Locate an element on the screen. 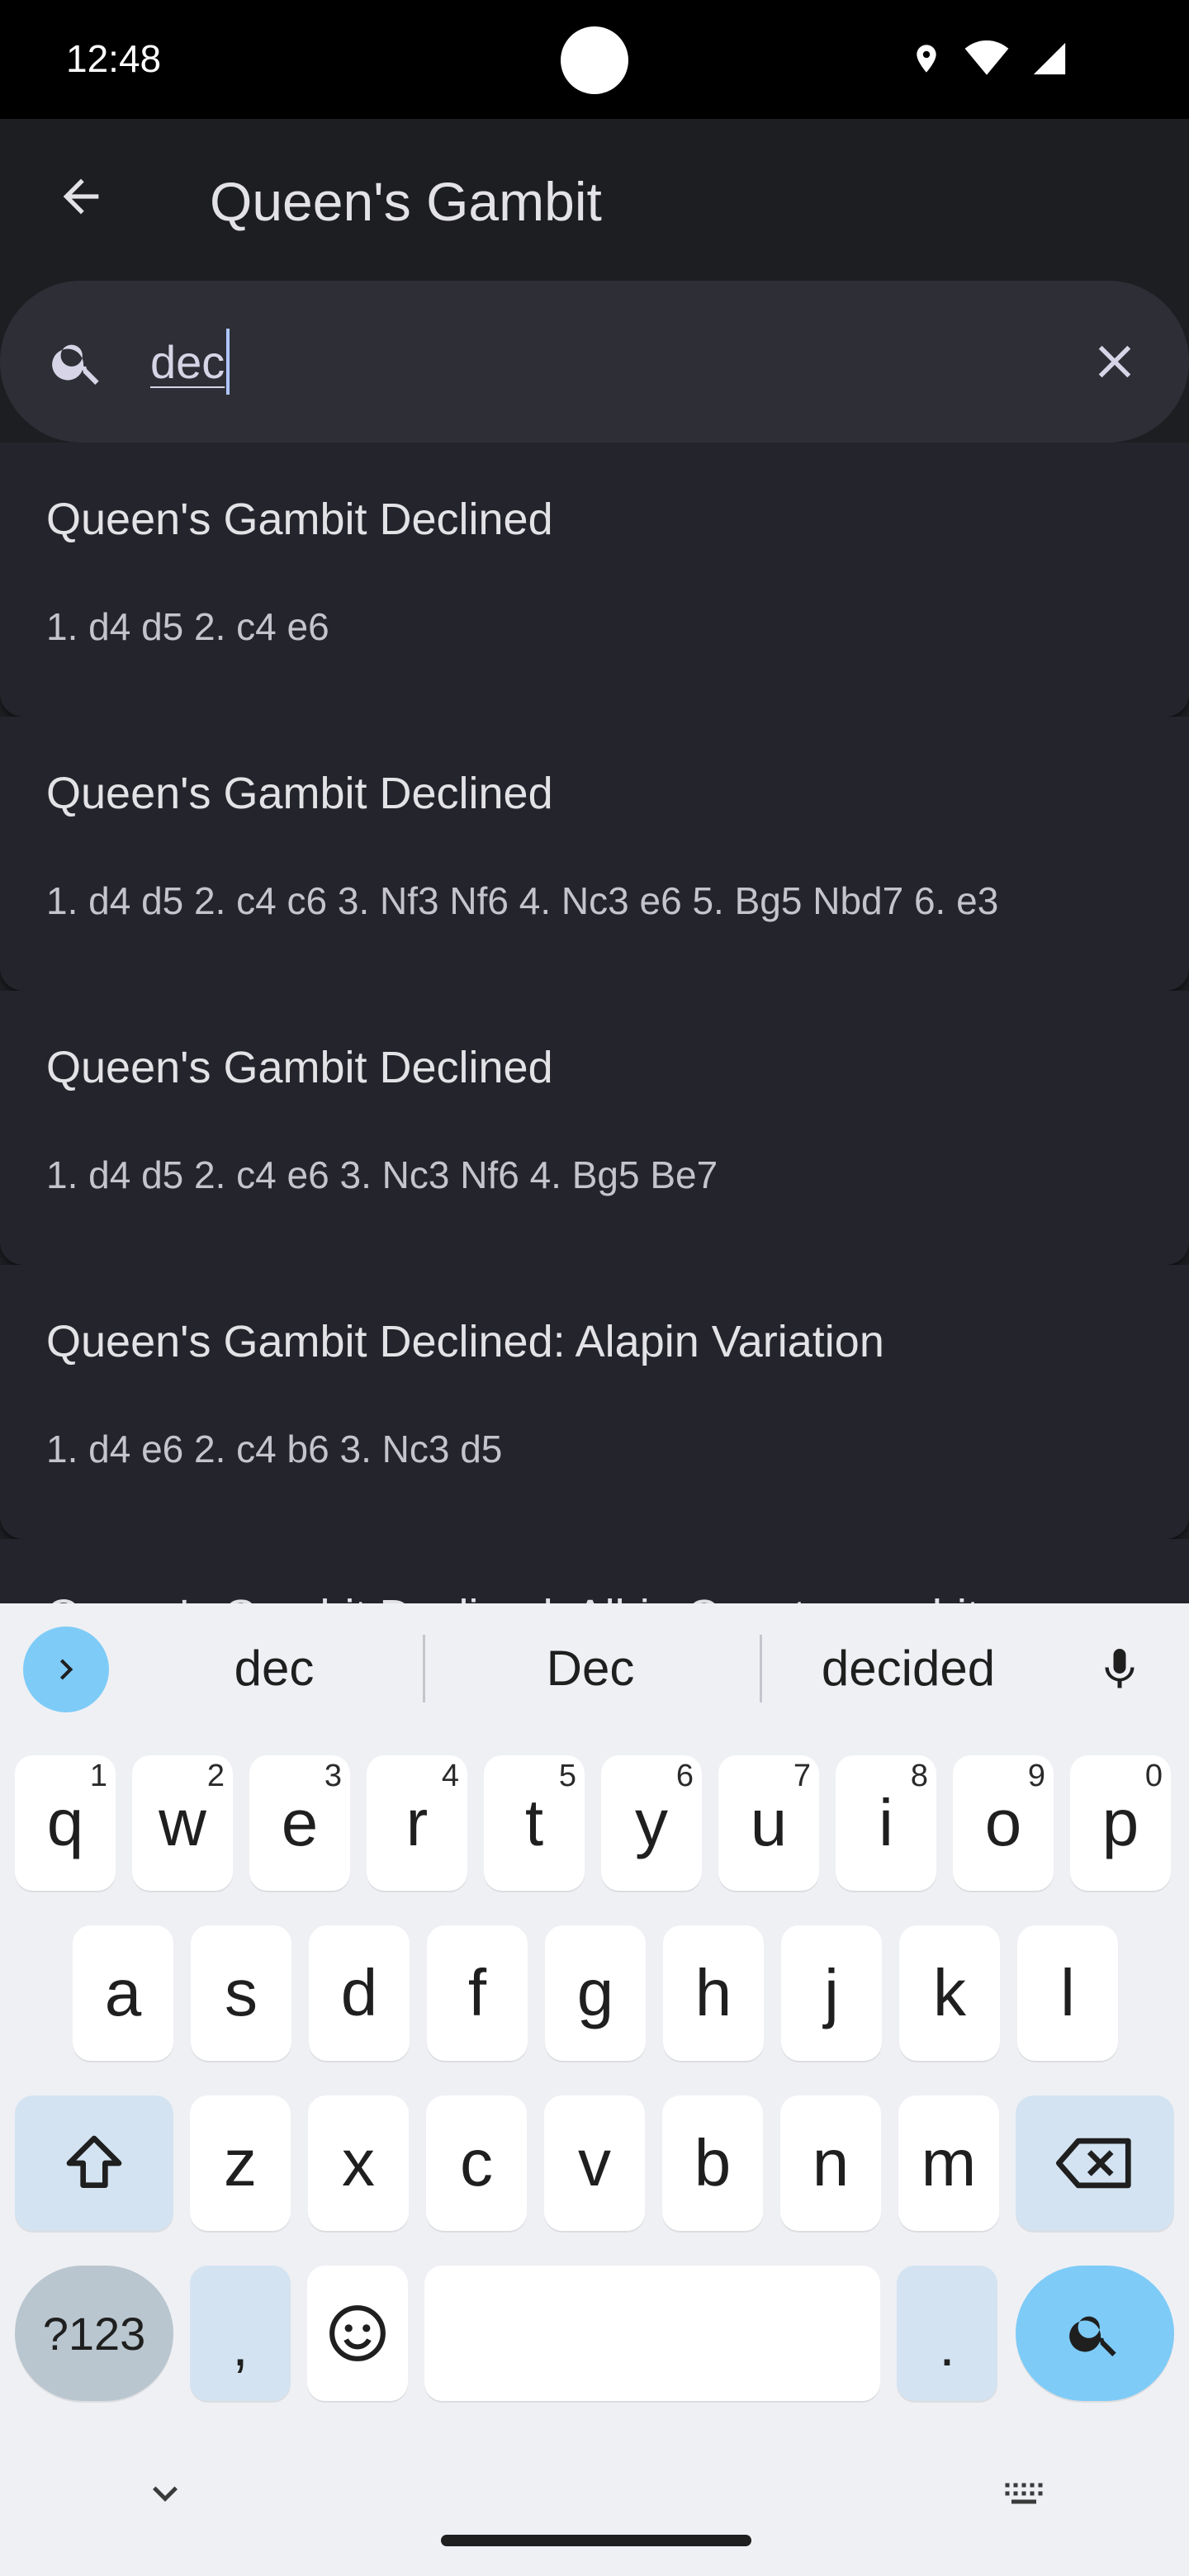  symbols-key: ?123 is located at coordinates (94, 2333).